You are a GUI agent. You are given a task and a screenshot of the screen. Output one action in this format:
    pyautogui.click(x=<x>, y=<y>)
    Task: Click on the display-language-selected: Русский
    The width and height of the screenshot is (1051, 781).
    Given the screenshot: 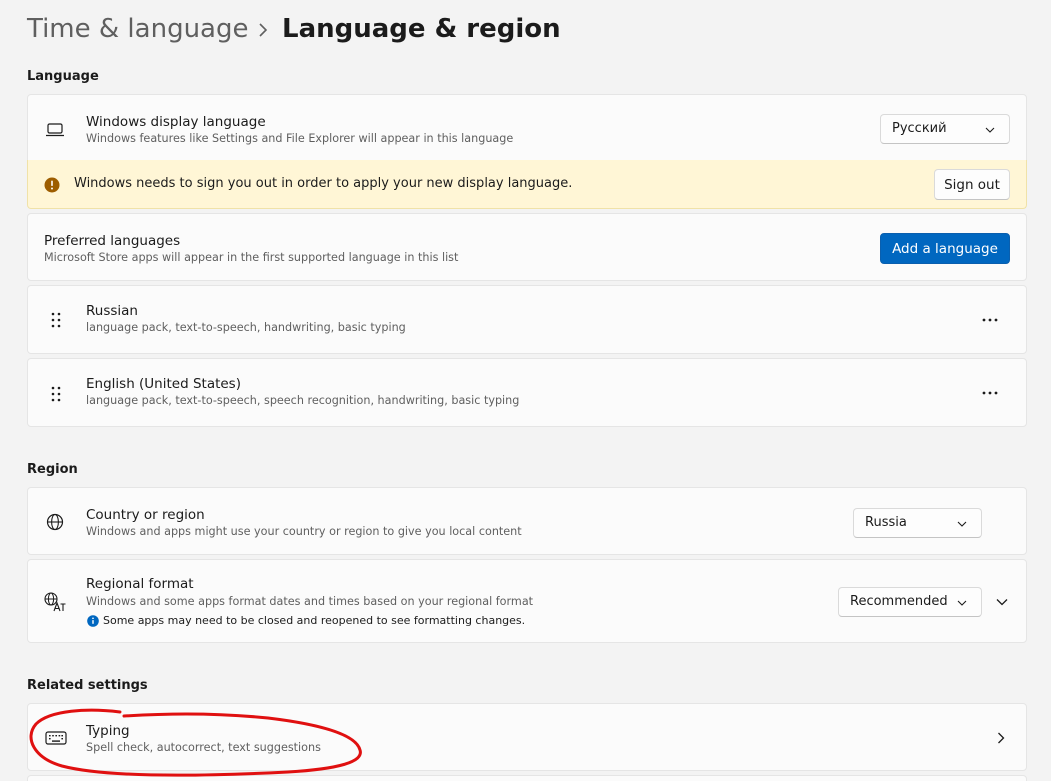 What is the action you would take?
    pyautogui.click(x=919, y=128)
    